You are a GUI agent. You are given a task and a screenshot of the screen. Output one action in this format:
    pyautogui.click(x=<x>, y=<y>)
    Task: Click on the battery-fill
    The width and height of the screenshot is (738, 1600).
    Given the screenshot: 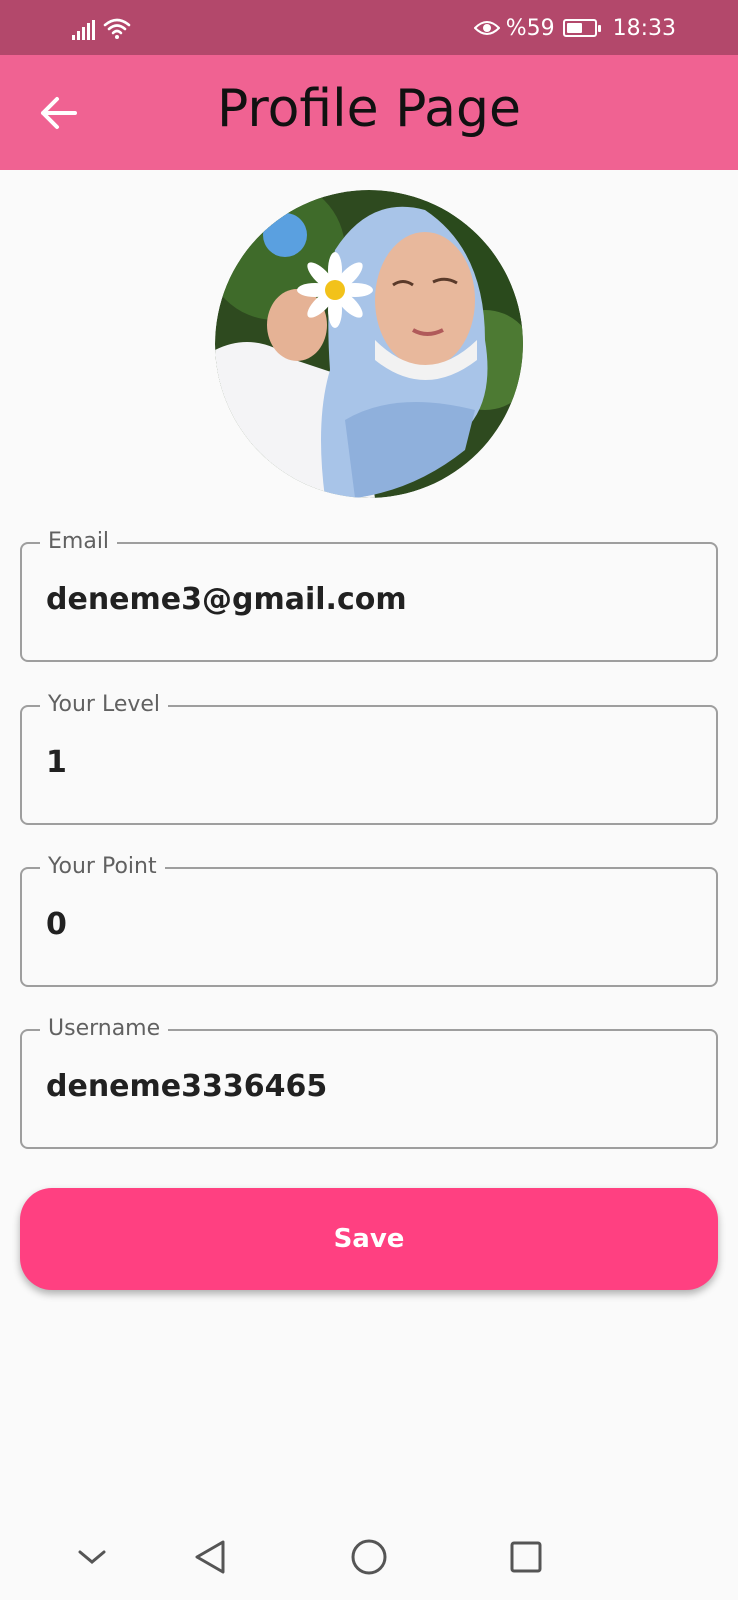 What is the action you would take?
    pyautogui.click(x=574, y=28)
    